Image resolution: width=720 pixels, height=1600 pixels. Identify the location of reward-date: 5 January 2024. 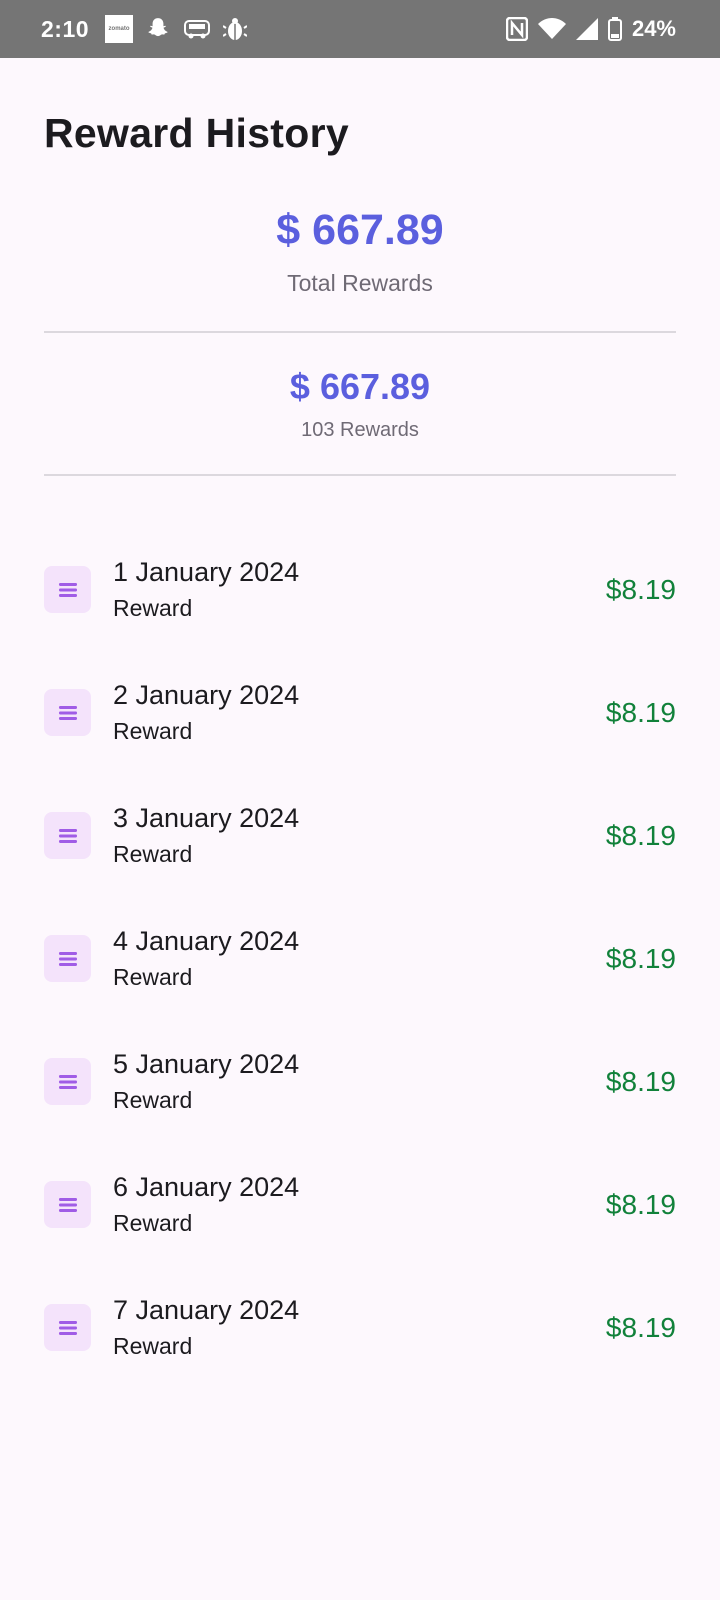
(206, 1064).